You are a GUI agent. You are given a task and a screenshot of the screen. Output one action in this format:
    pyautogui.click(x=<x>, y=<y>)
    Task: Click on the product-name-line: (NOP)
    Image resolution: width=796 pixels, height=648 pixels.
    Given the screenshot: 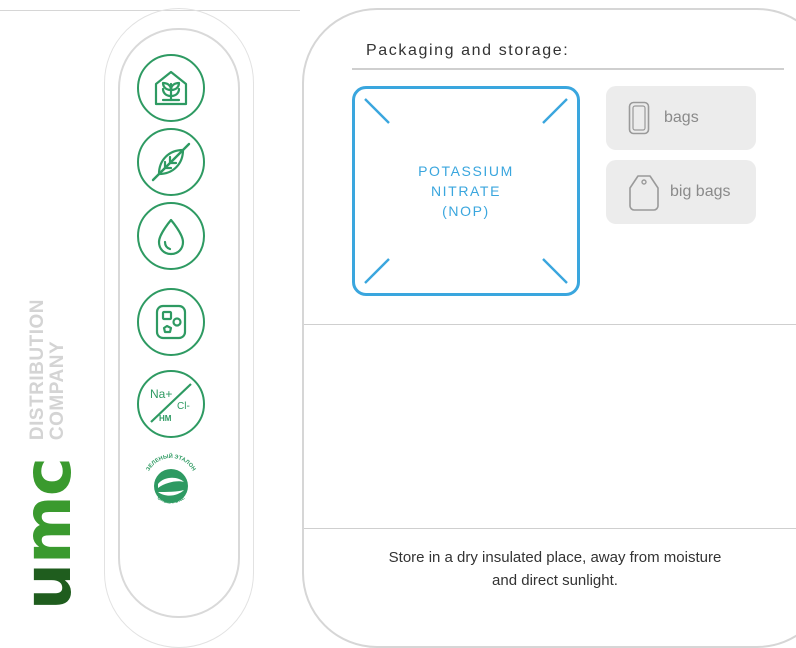 What is the action you would take?
    pyautogui.click(x=466, y=211)
    